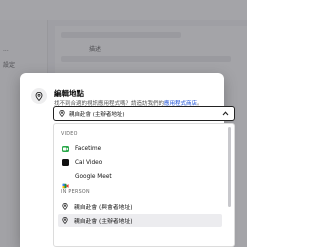 This screenshot has height=247, width=320. Describe the element at coordinates (140, 148) in the screenshot. I see `option-facetime: Facetime` at that location.